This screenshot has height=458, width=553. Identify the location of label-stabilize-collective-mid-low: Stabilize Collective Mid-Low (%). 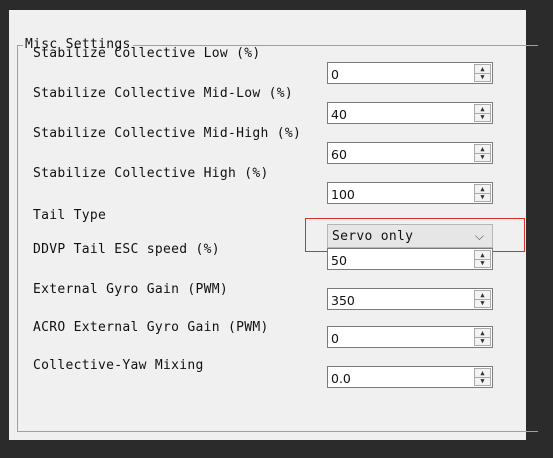
(163, 93).